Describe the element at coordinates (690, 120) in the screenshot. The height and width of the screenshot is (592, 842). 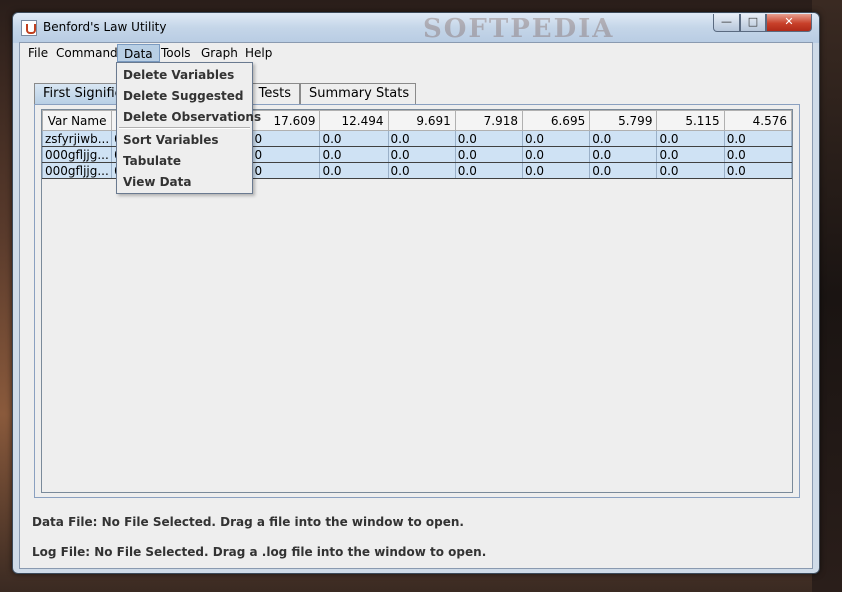
I see `column-header: 5.115` at that location.